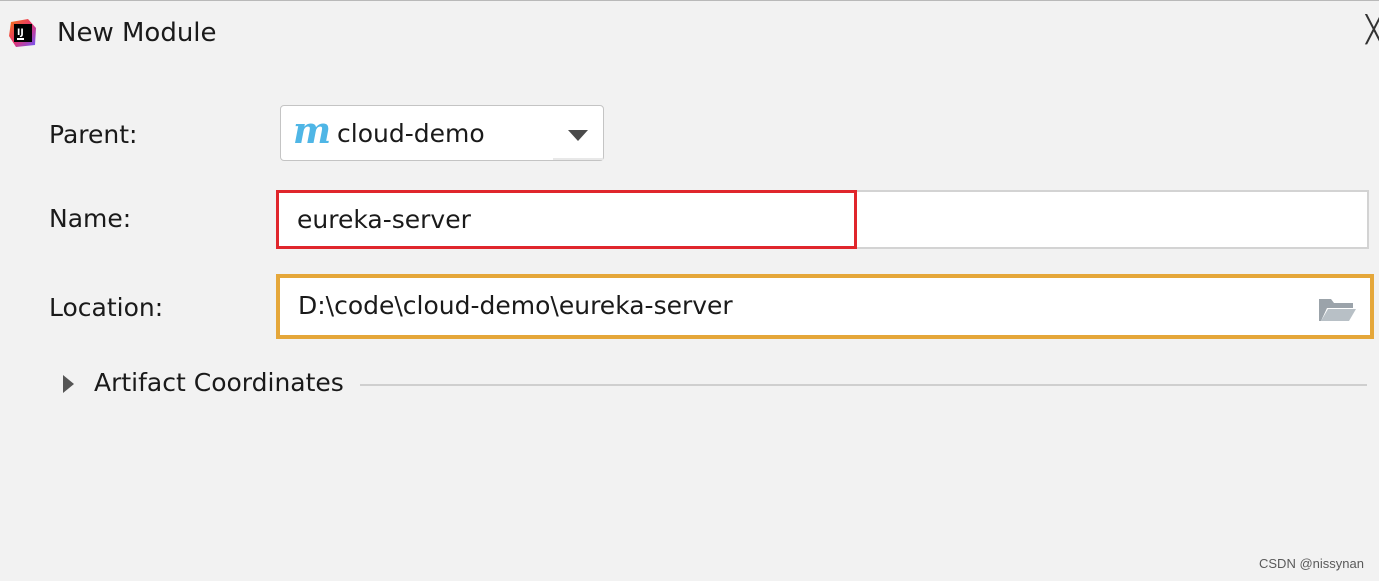 The image size is (1379, 581). What do you see at coordinates (90, 218) in the screenshot?
I see `name-label: Name:` at bounding box center [90, 218].